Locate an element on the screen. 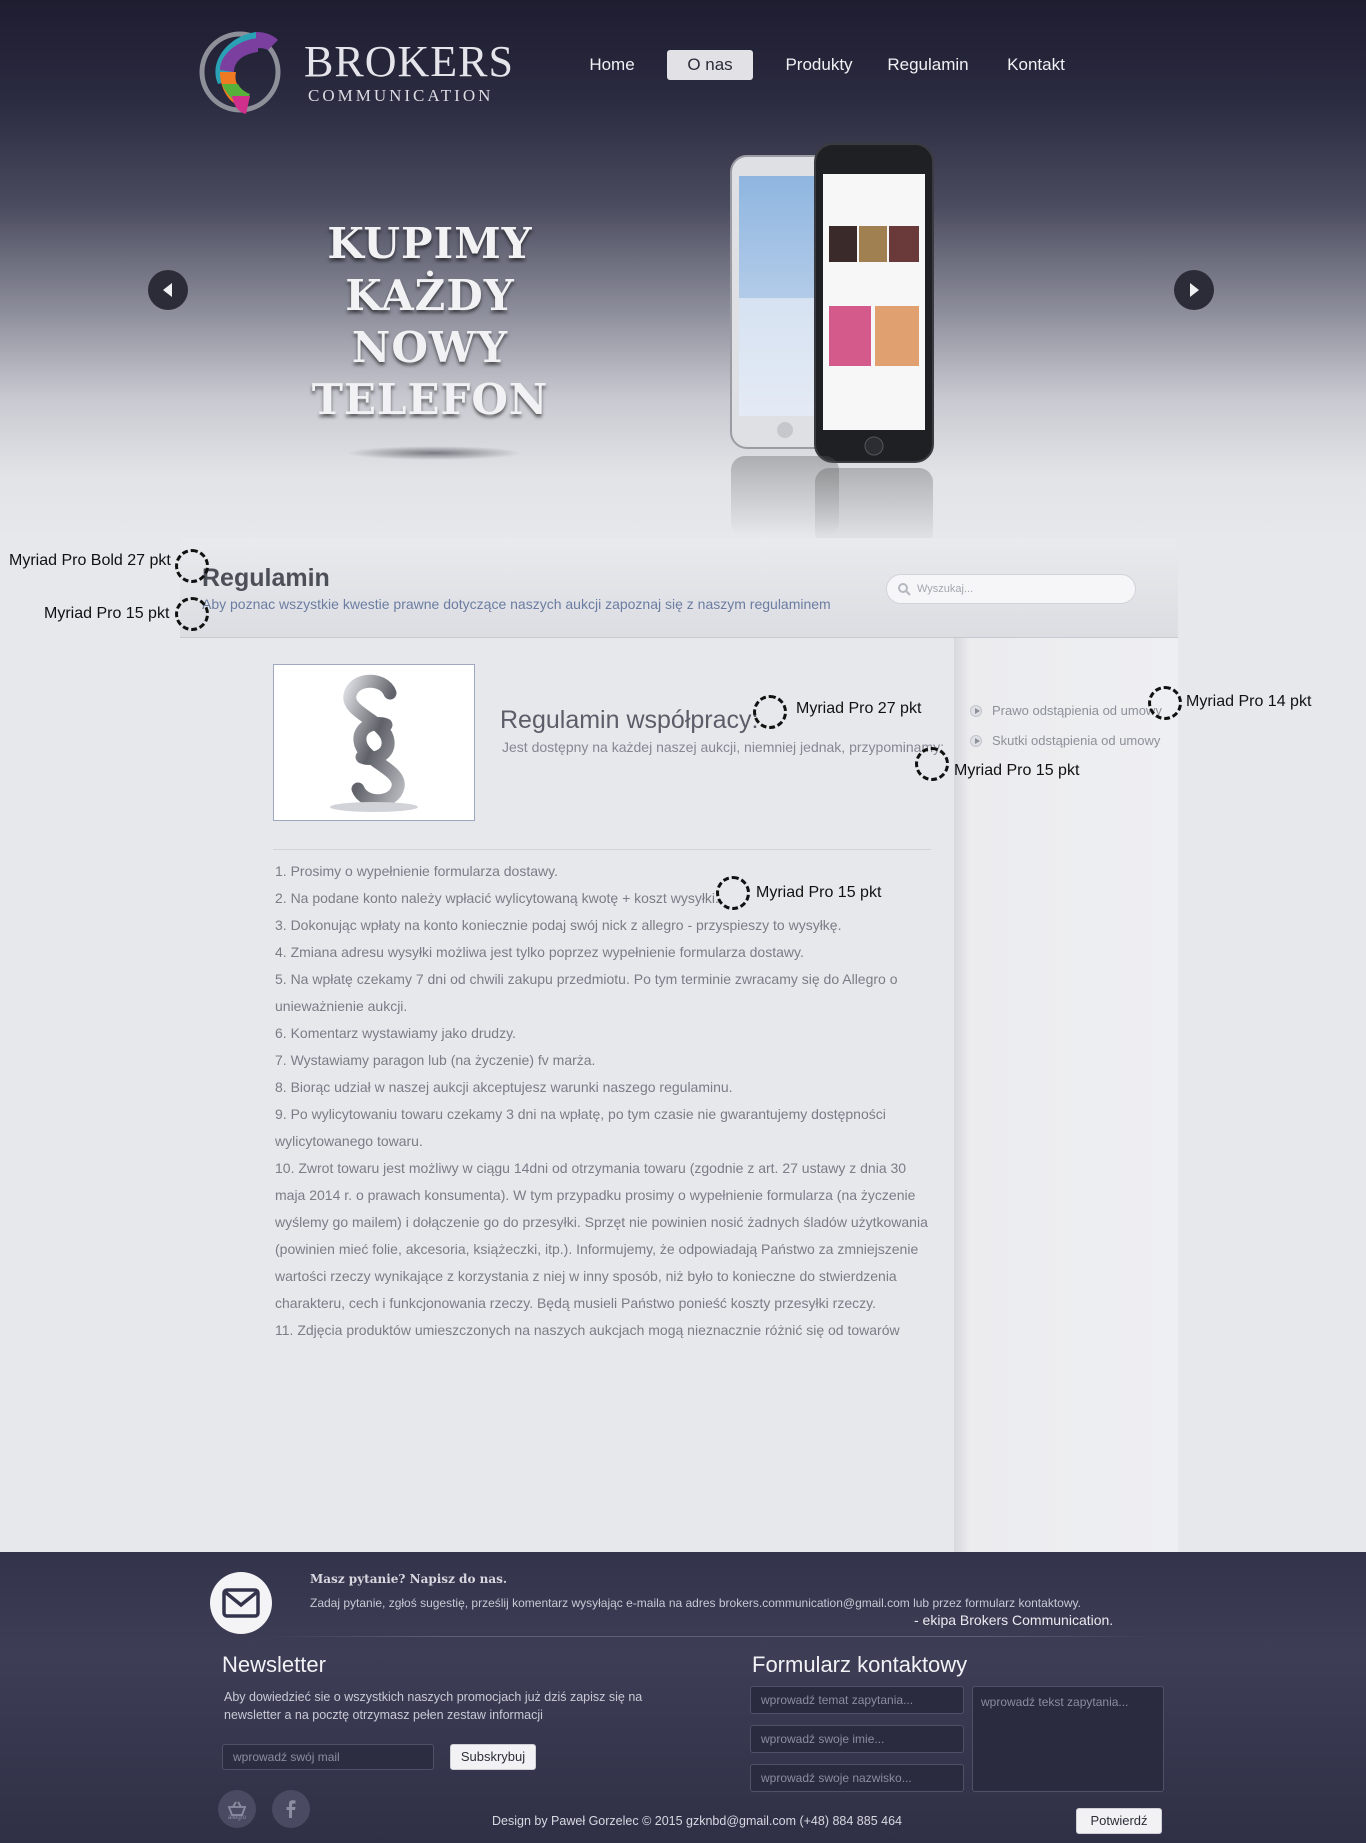  envelope-icon is located at coordinates (241, 1603).